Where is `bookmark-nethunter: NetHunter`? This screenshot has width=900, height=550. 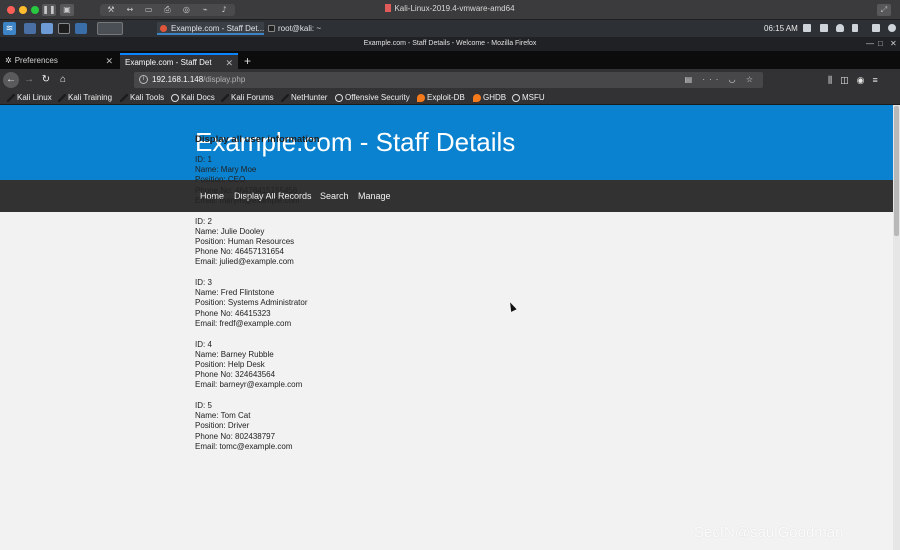
bookmark-nethunter: NetHunter is located at coordinates (304, 98).